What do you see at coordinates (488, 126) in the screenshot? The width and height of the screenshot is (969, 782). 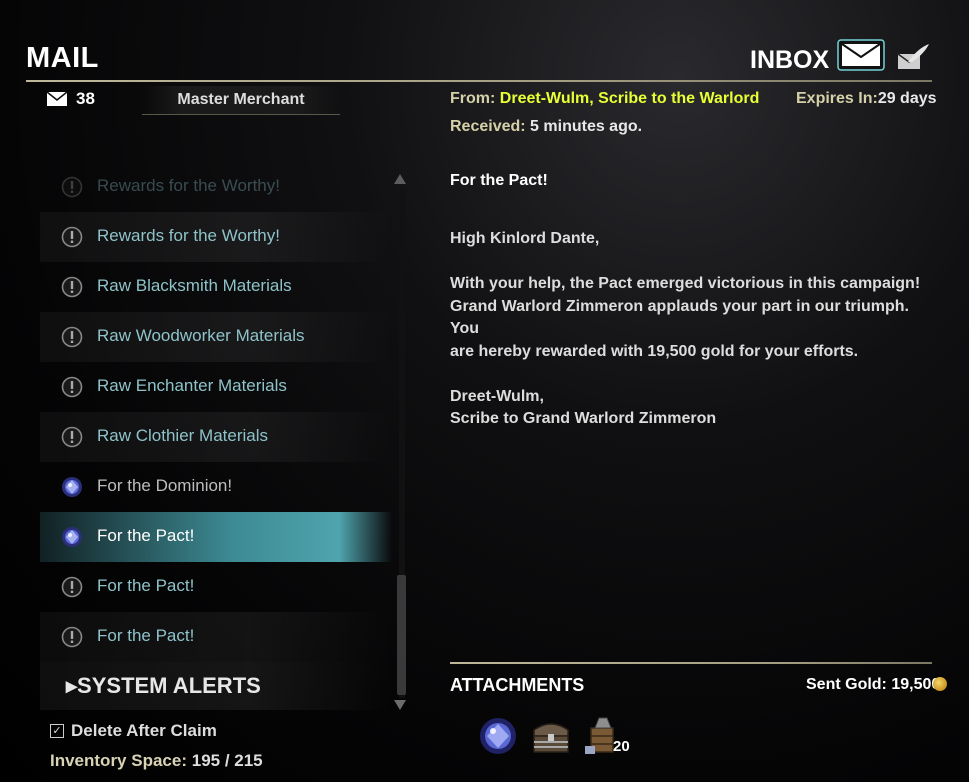 I see `received-label: Received:` at bounding box center [488, 126].